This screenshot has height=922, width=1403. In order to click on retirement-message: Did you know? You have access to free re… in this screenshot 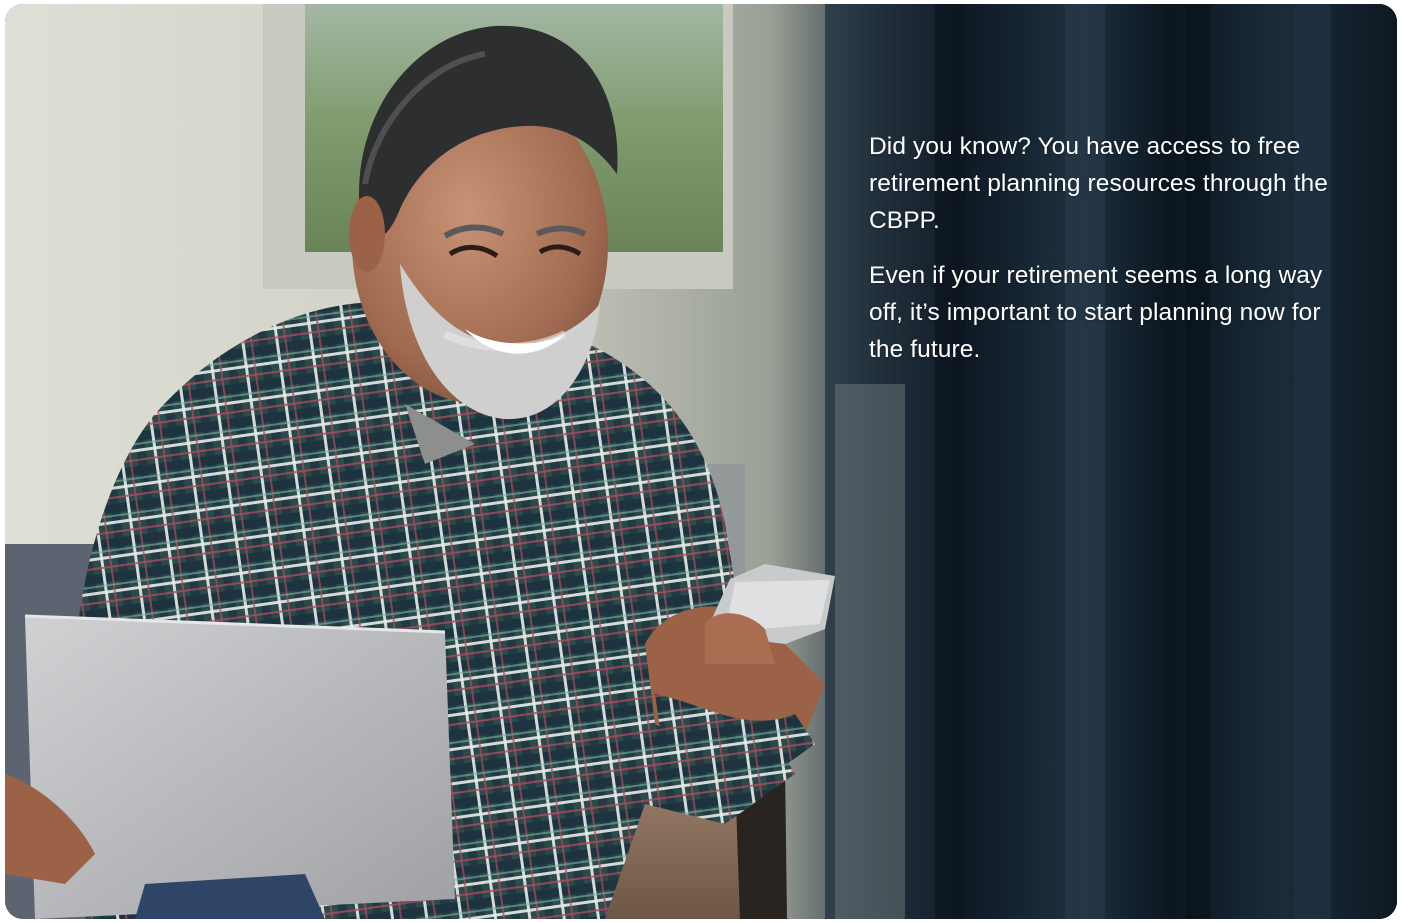, I will do `click(1104, 257)`.